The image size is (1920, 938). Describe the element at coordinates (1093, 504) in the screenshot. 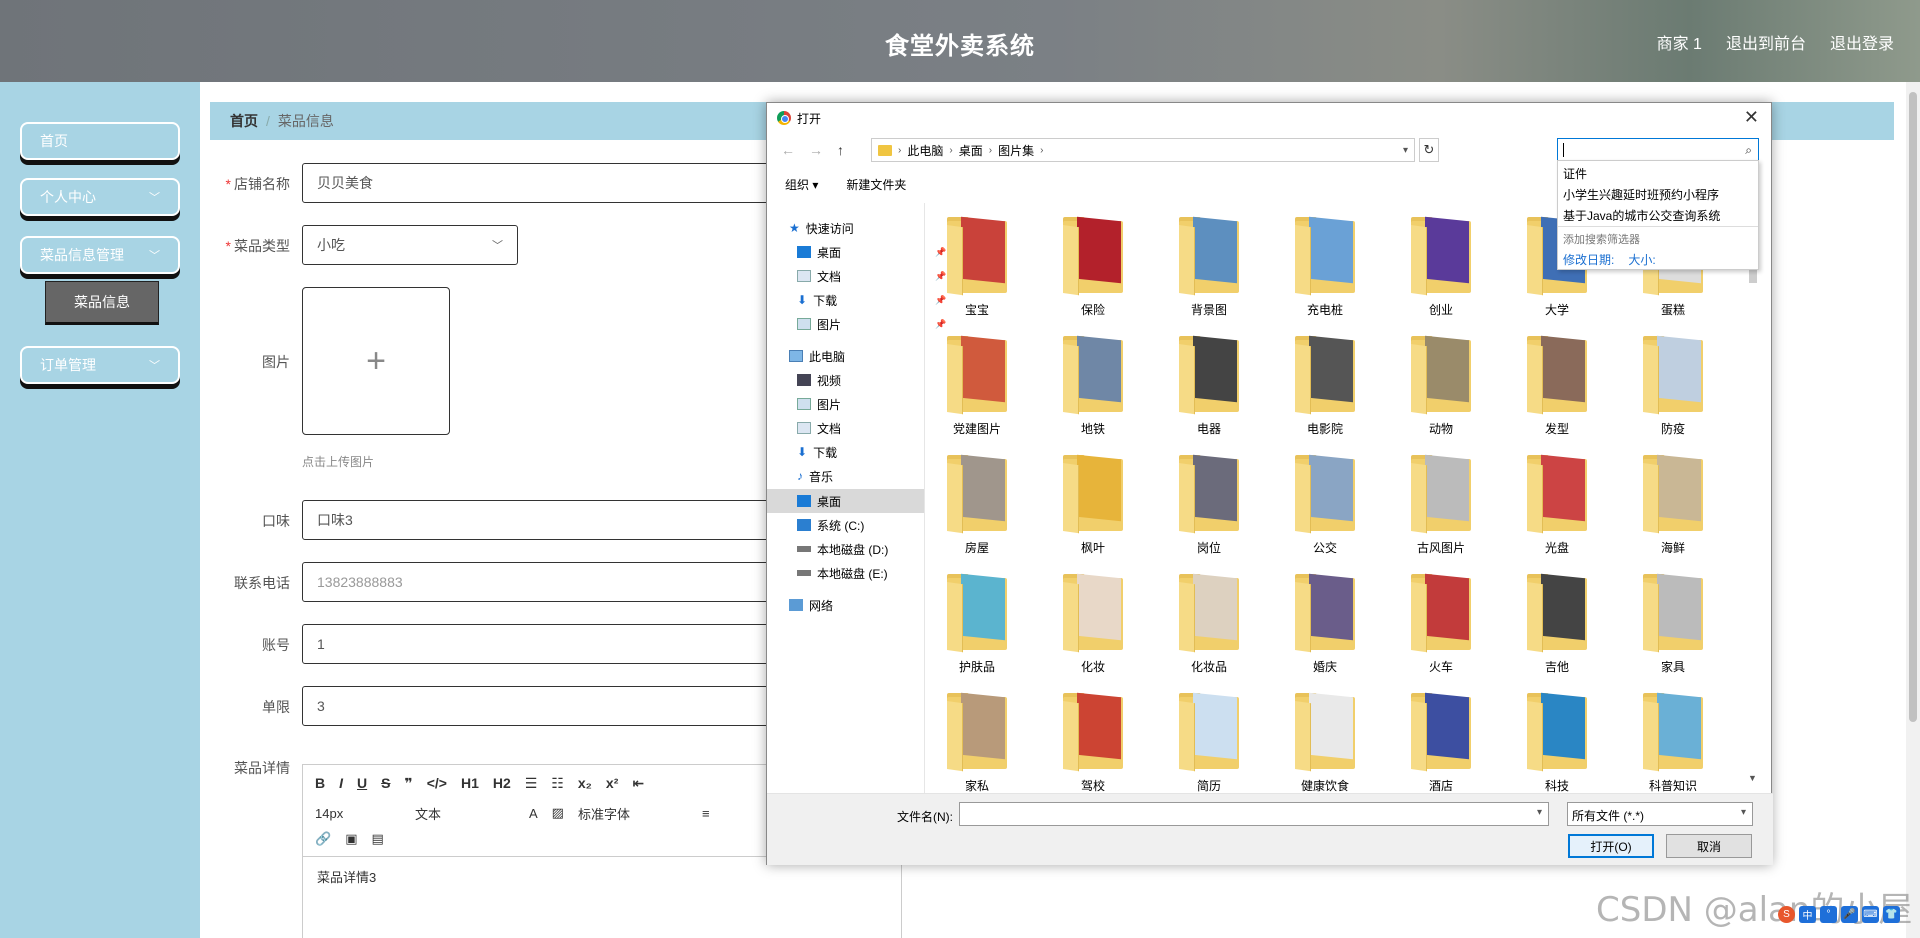

I see `folder-item: 枫叶` at that location.